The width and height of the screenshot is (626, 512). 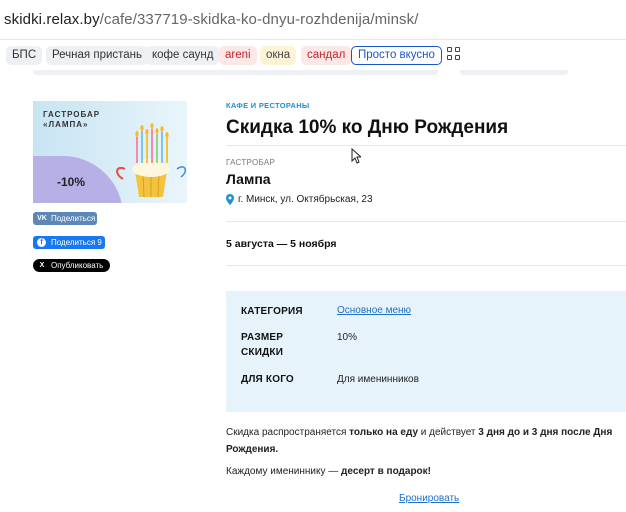 I want to click on share-x-button: X Опубликовать, so click(x=71, y=265).